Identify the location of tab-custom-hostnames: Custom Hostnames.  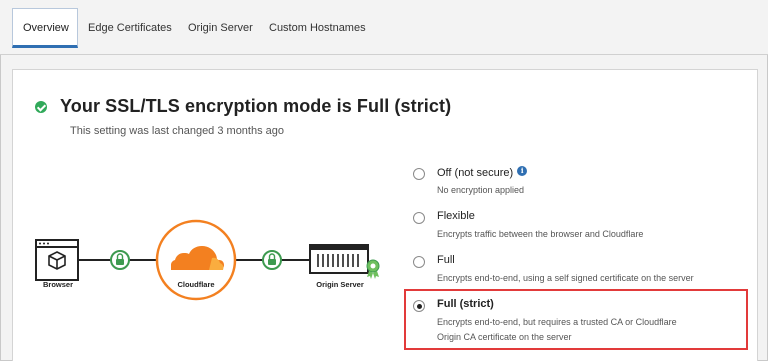
(317, 28).